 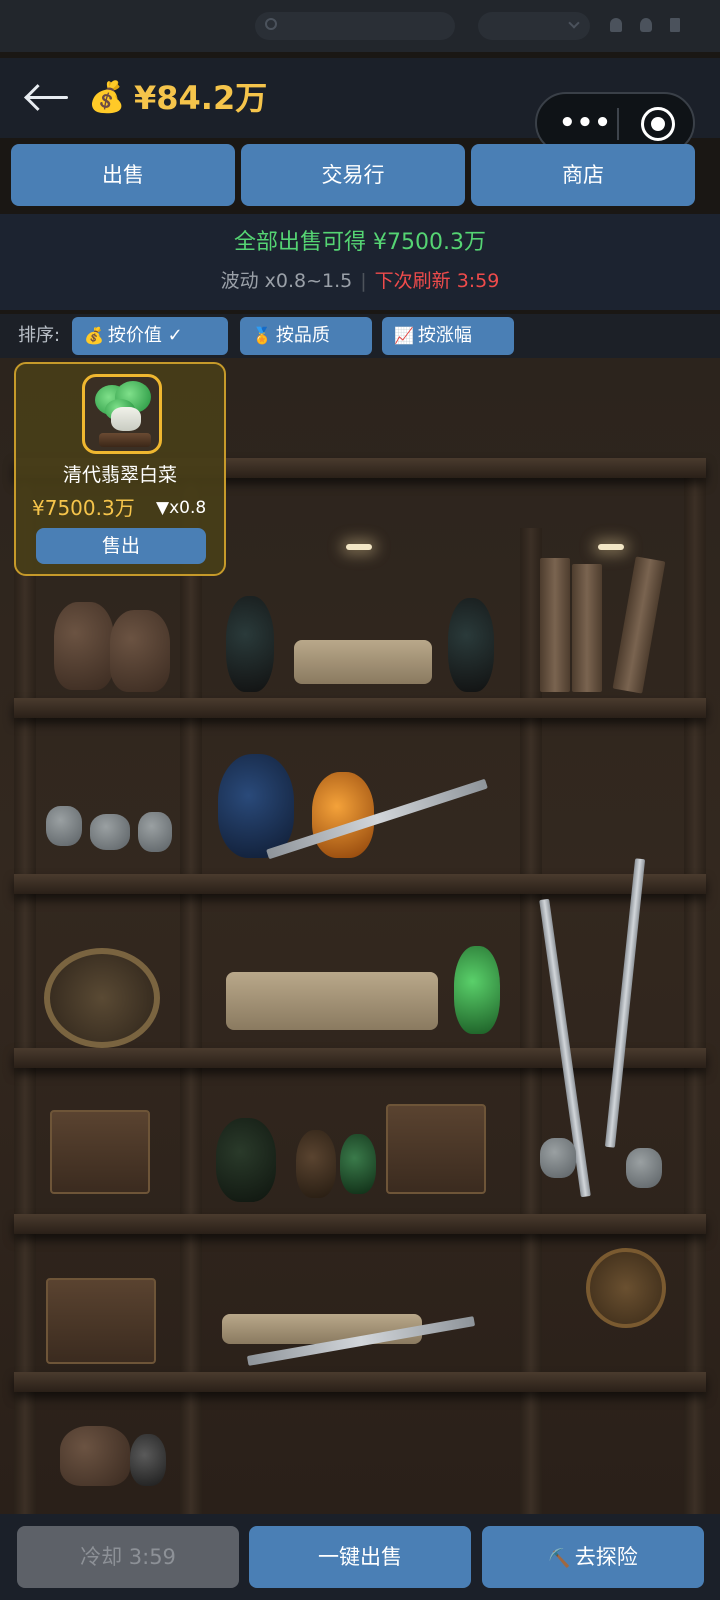 I want to click on price-multiplier: ▼x0.8, so click(x=181, y=508).